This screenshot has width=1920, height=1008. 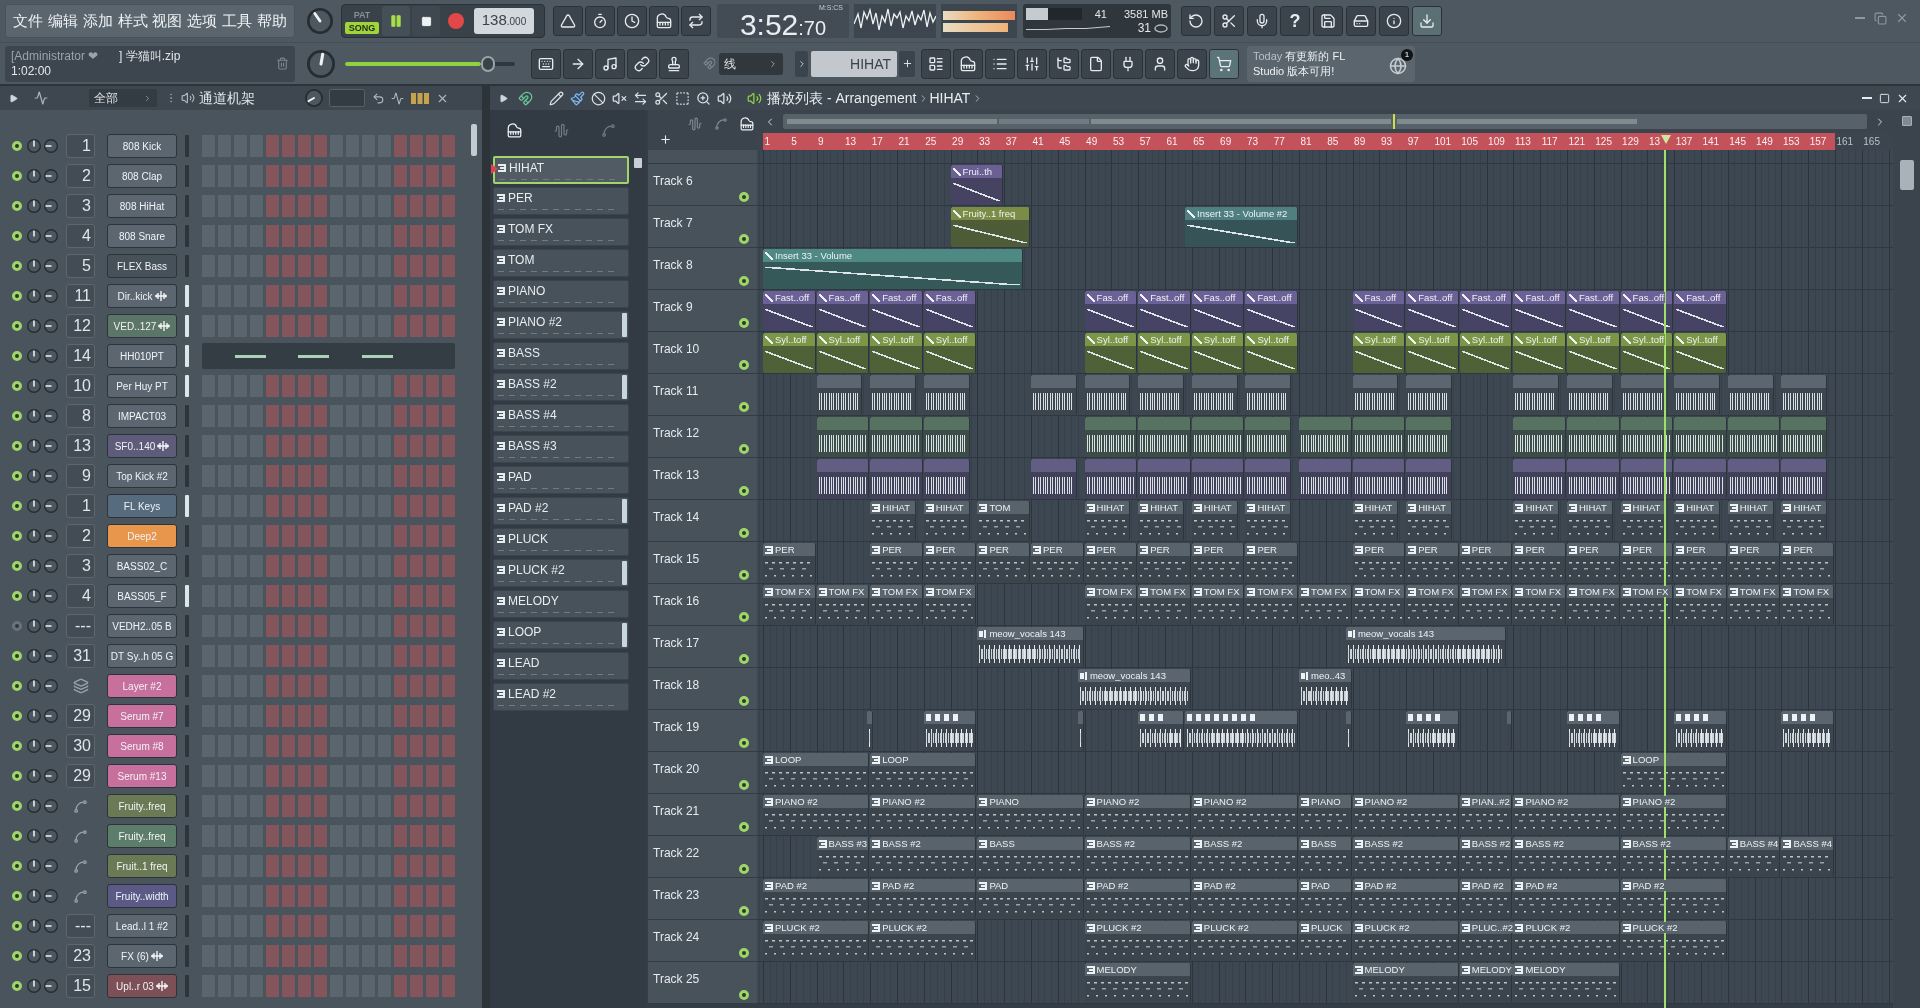 I want to click on slider-handle, so click(x=487, y=63).